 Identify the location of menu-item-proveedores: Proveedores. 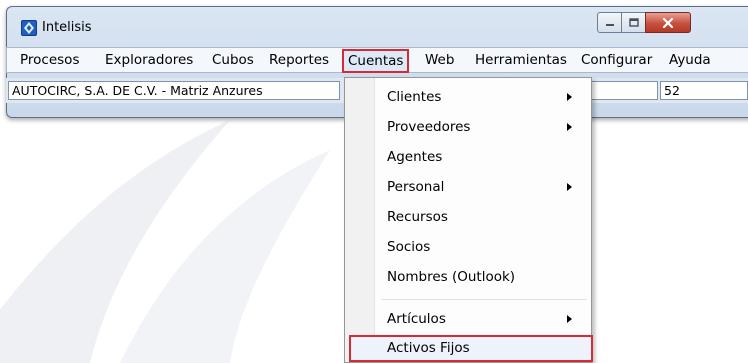
(468, 127).